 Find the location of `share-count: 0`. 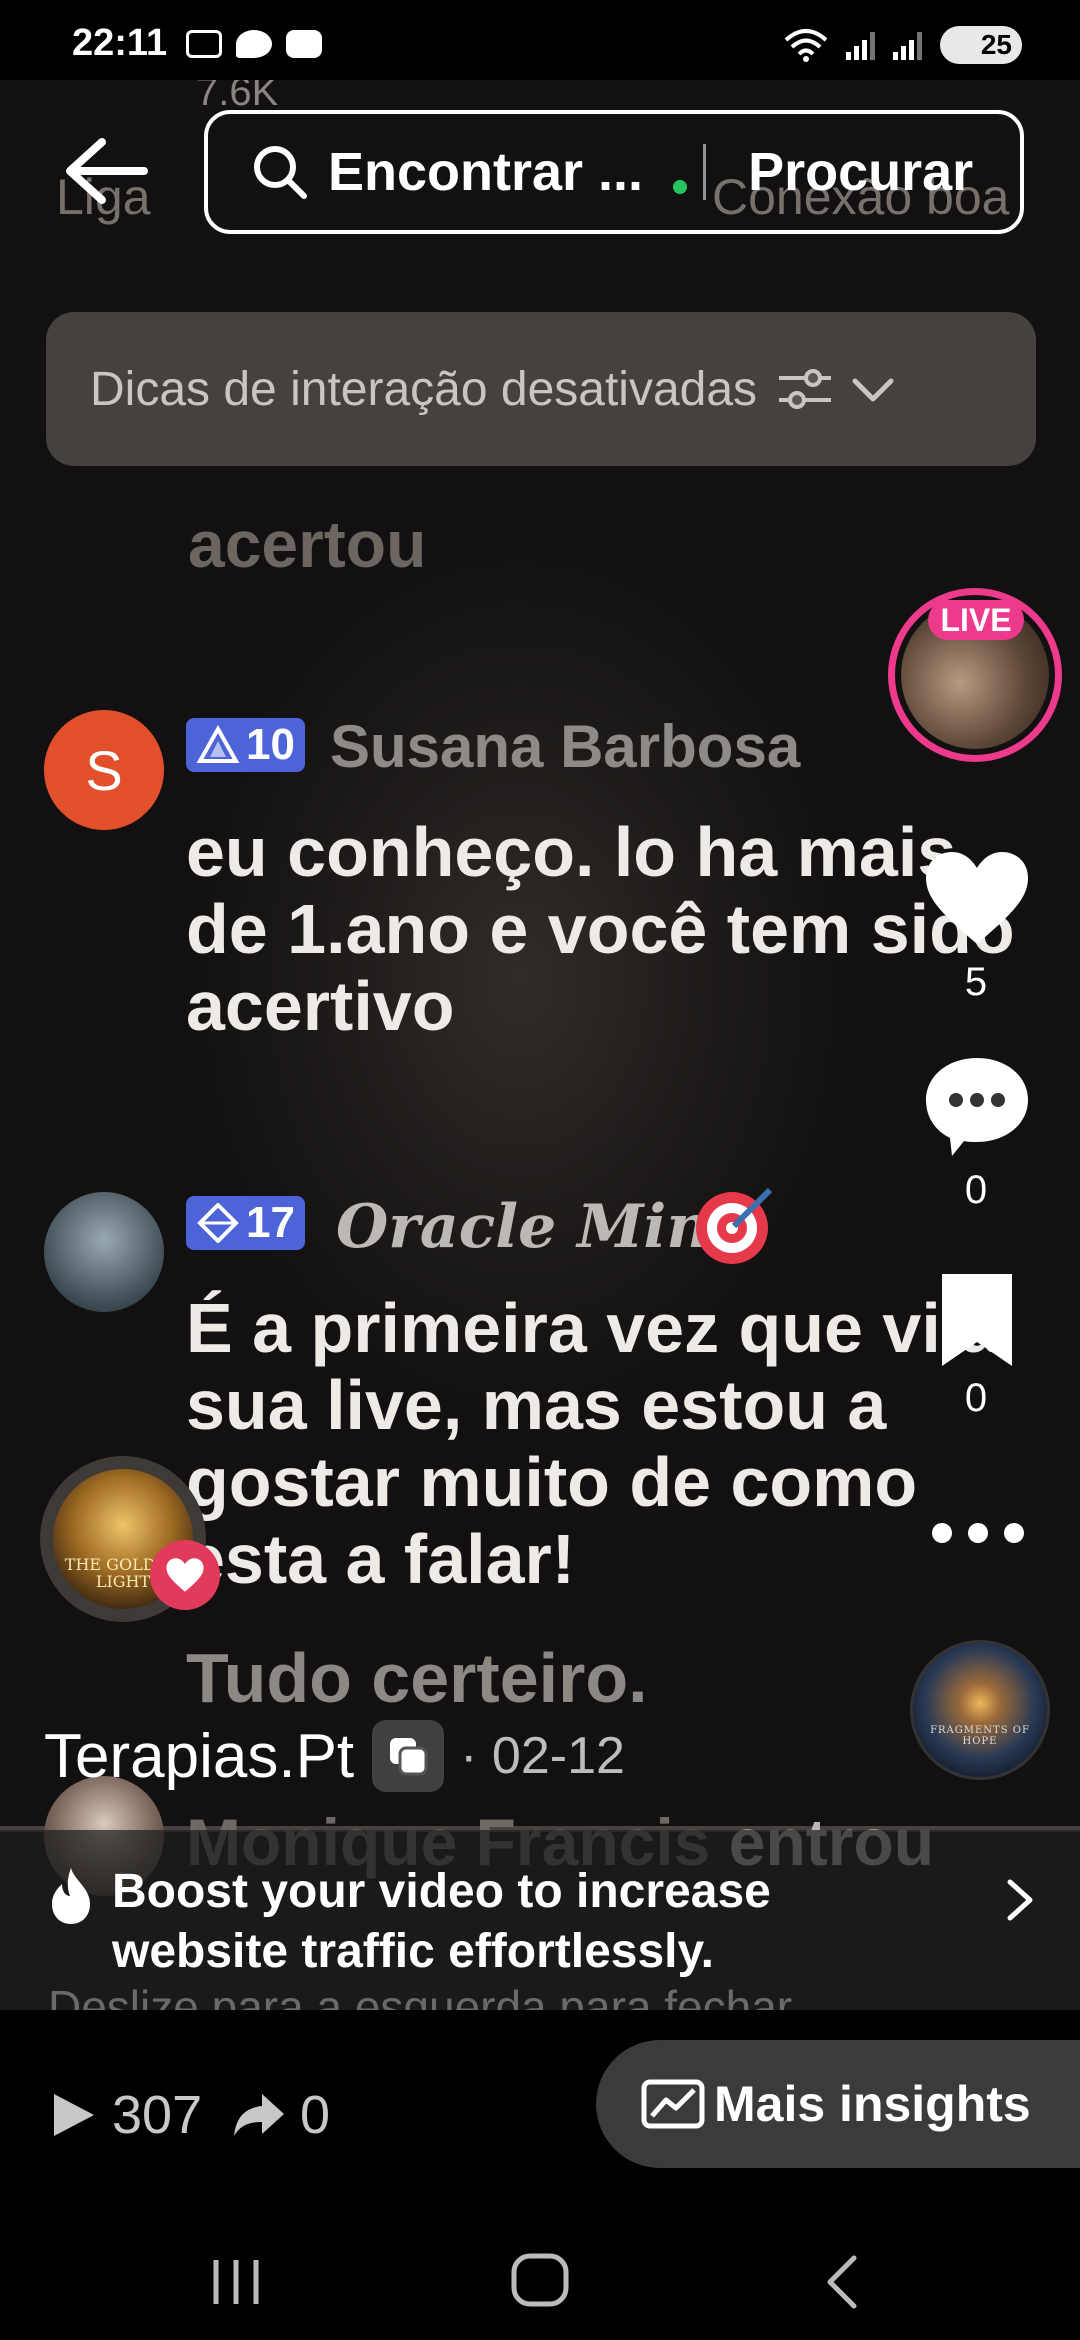

share-count: 0 is located at coordinates (315, 2115).